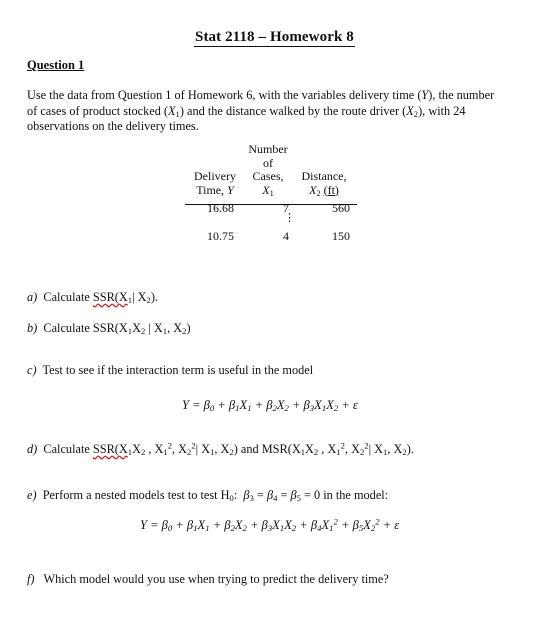  Describe the element at coordinates (215, 183) in the screenshot. I see `header-delivery-time: Delivery Time, Y` at that location.